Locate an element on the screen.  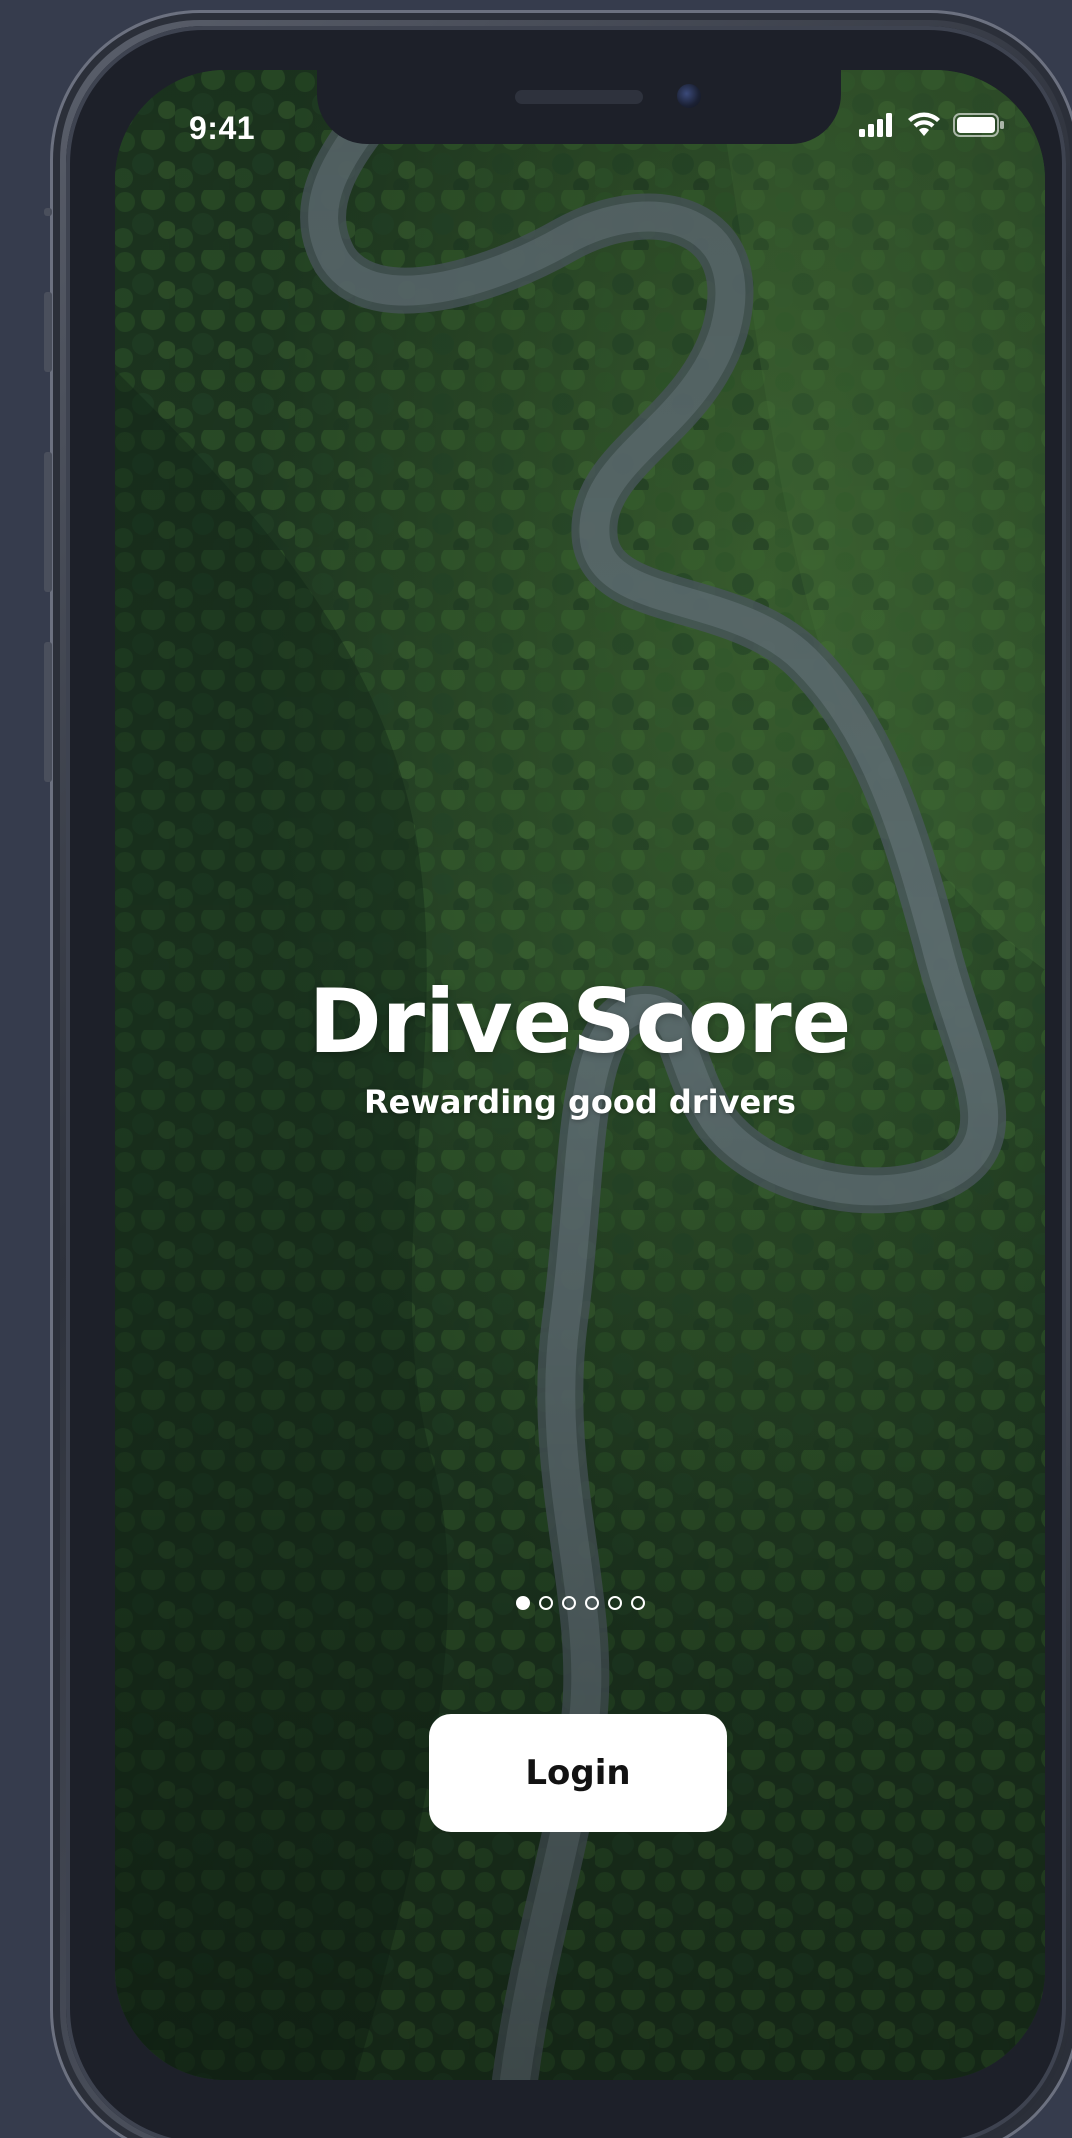
front-camera is located at coordinates (689, 96).